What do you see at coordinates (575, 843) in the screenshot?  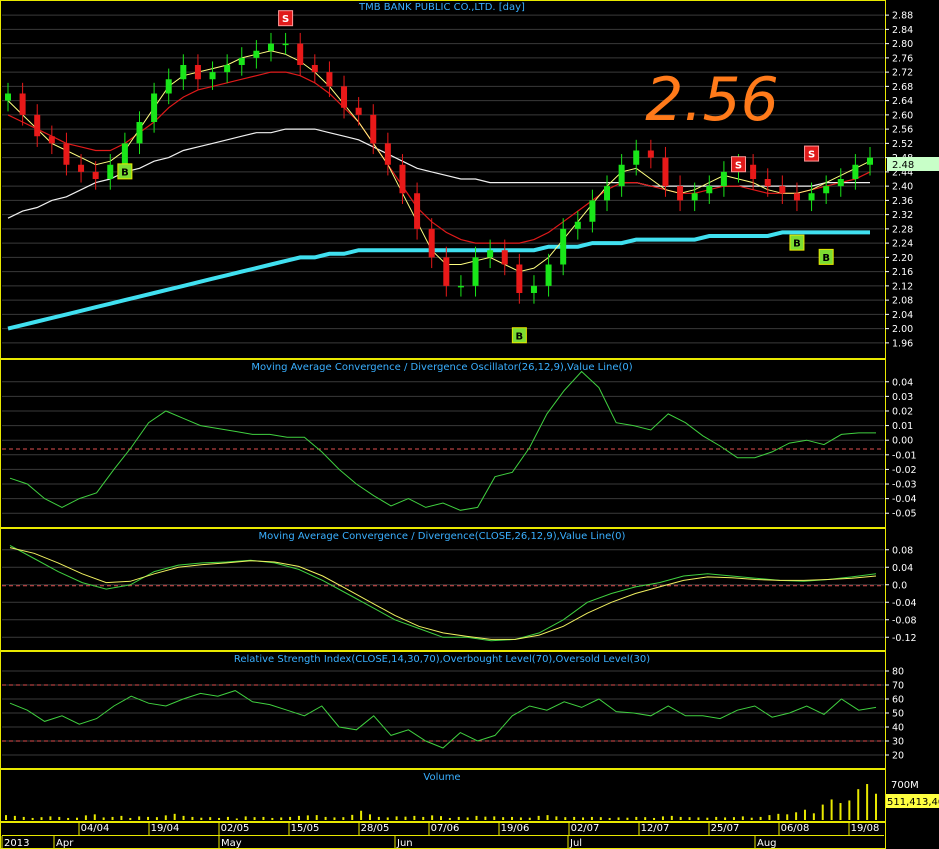 I see `month-label: Jul` at bounding box center [575, 843].